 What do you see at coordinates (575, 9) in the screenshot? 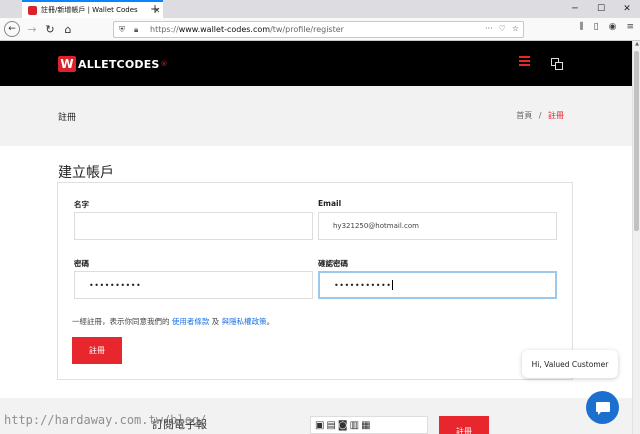
I see `minimize-icon: ─` at bounding box center [575, 9].